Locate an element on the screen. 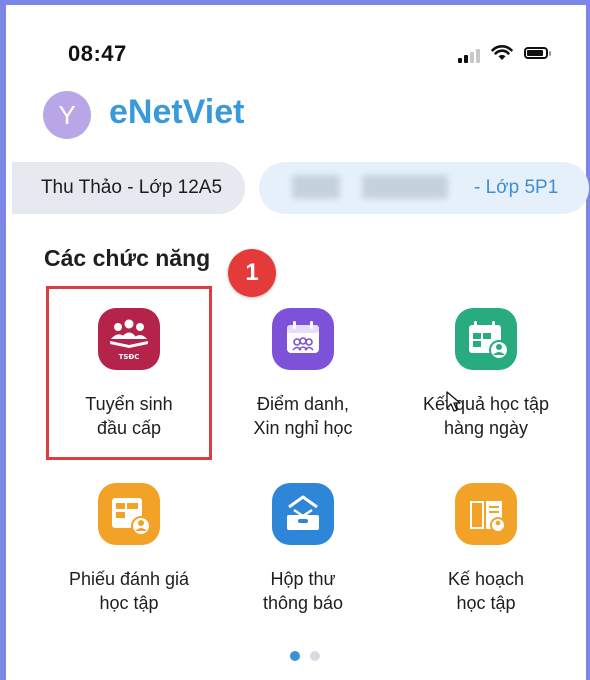  step-badge: 1 is located at coordinates (252, 273).